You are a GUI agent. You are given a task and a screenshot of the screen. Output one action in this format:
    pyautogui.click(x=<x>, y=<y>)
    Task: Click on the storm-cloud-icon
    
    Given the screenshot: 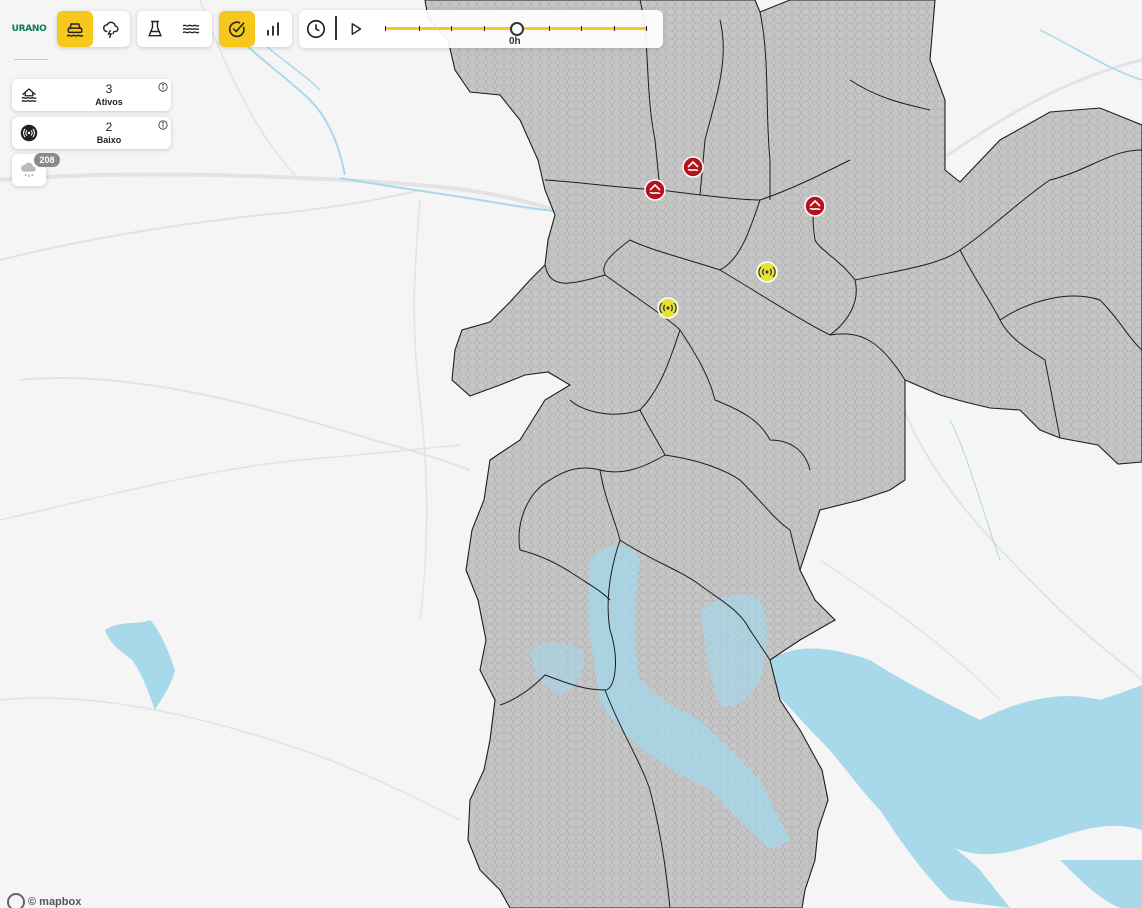 What is the action you would take?
    pyautogui.click(x=111, y=30)
    